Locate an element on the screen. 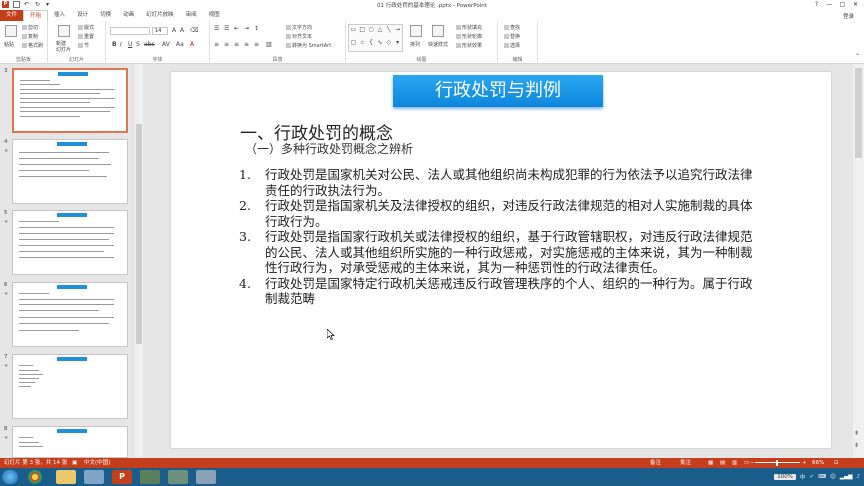  arrange-button: 排列 is located at coordinates (415, 44).